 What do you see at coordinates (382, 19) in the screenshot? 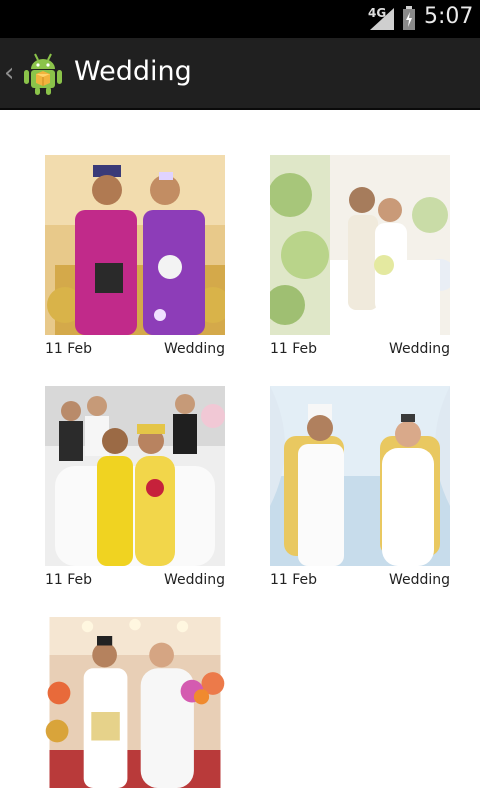
I see `signal-icon` at bounding box center [382, 19].